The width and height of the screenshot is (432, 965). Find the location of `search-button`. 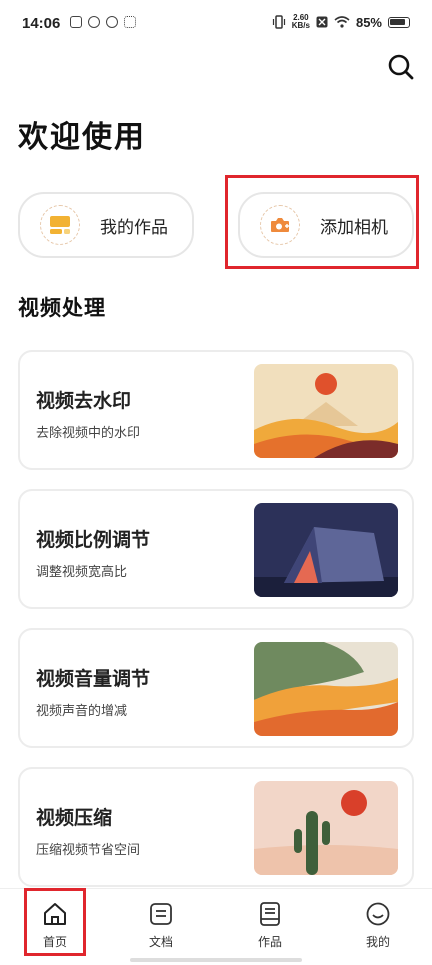

search-button is located at coordinates (401, 67).